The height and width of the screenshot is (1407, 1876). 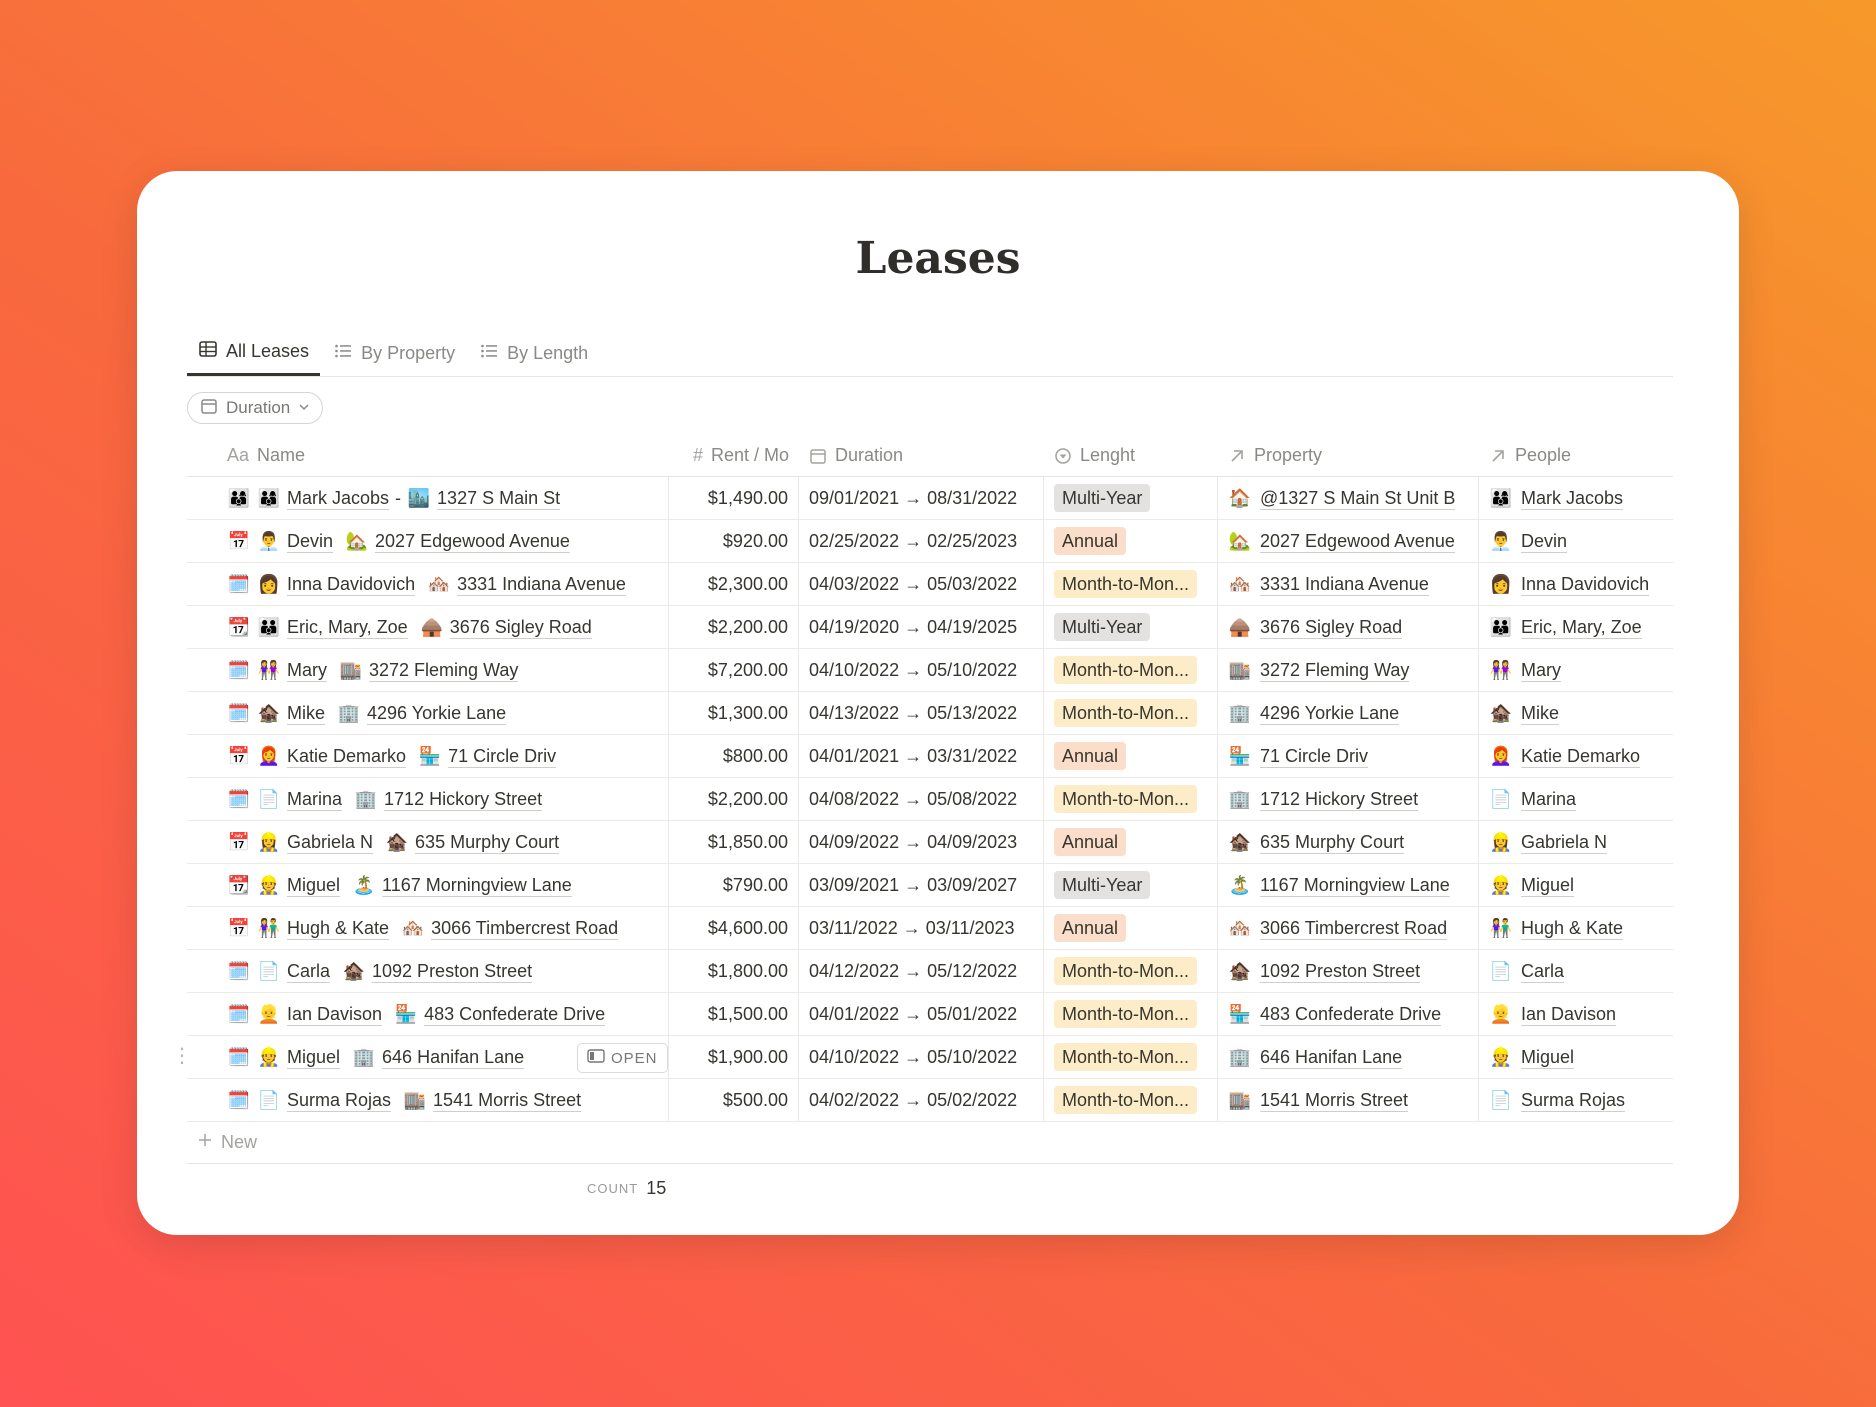 I want to click on property-mention-link: 2027 Edgewood Avenue, so click(x=472, y=541).